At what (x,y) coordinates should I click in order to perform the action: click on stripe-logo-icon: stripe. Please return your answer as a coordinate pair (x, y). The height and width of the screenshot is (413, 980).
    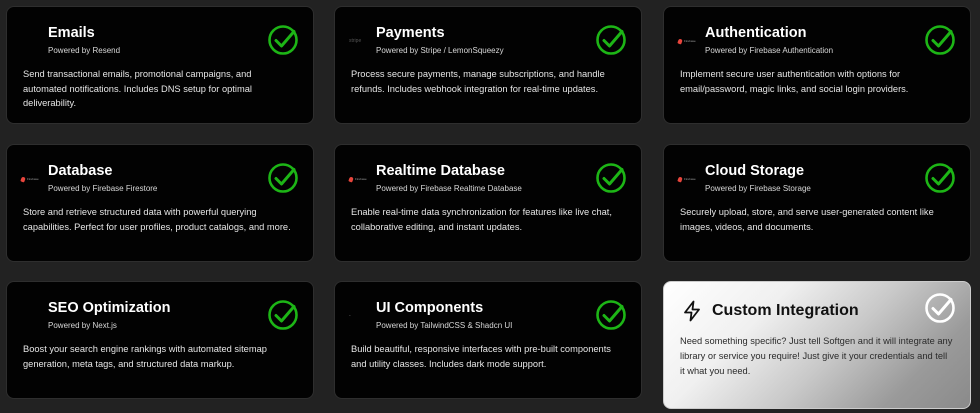
    Looking at the image, I should click on (355, 41).